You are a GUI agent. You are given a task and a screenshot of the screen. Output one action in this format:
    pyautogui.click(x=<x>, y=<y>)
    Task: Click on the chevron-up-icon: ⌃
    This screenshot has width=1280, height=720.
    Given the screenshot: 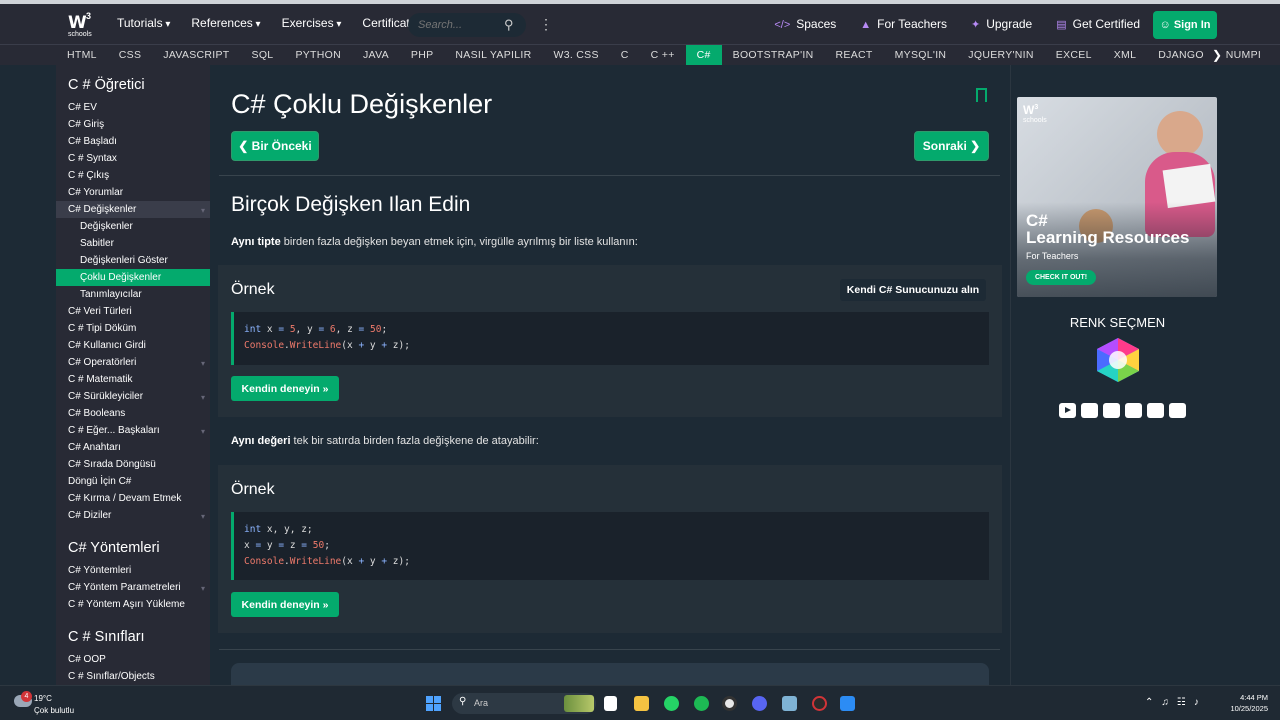 What is the action you would take?
    pyautogui.click(x=1149, y=702)
    